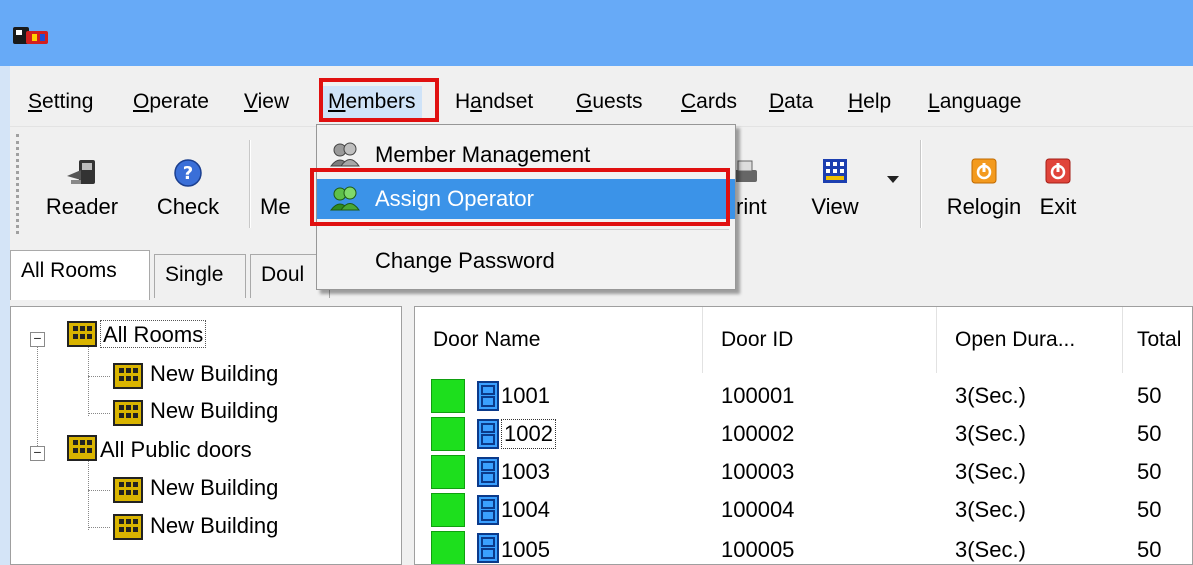 This screenshot has width=1193, height=565. Describe the element at coordinates (835, 206) in the screenshot. I see `view-label: View` at that location.